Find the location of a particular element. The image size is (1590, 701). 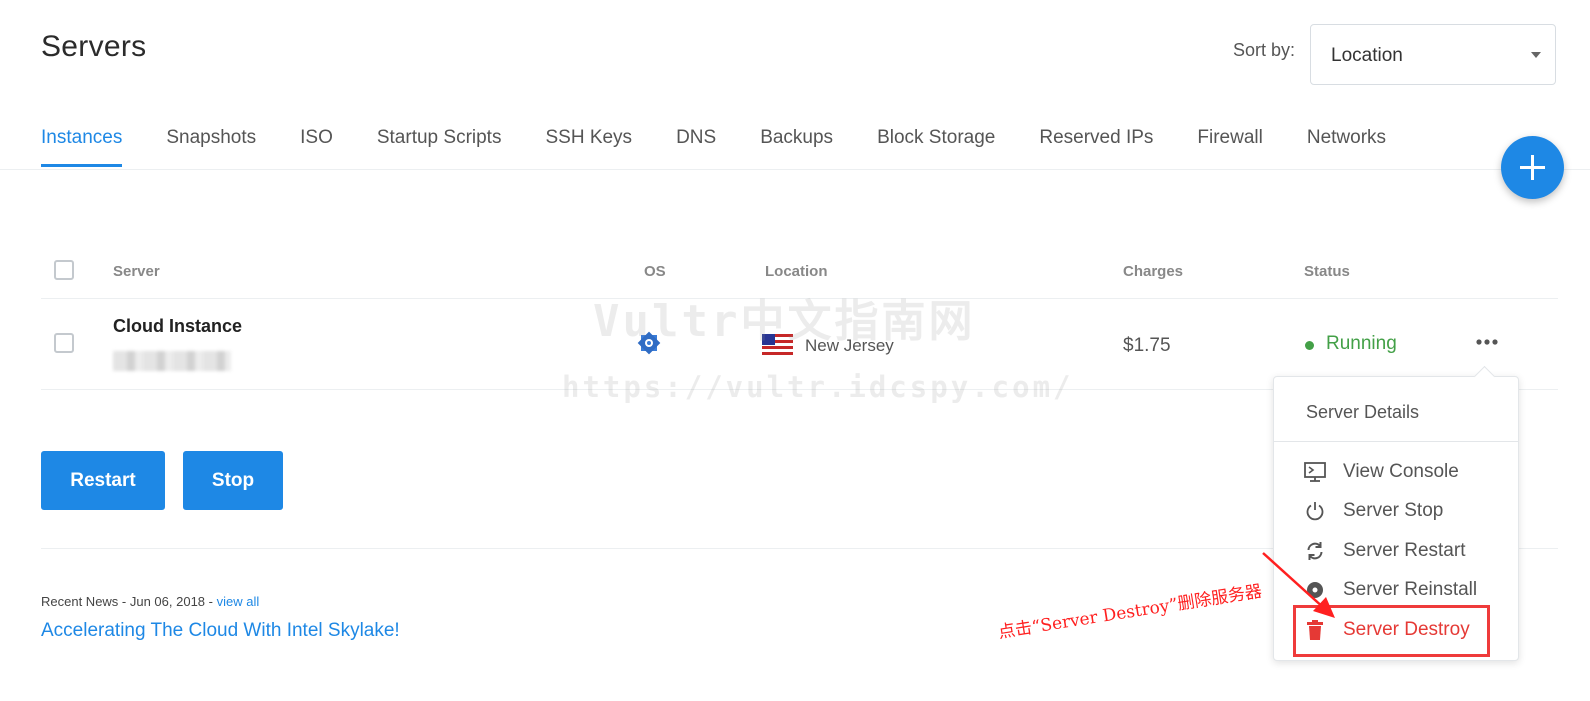

status-badge: Running is located at coordinates (1361, 343).